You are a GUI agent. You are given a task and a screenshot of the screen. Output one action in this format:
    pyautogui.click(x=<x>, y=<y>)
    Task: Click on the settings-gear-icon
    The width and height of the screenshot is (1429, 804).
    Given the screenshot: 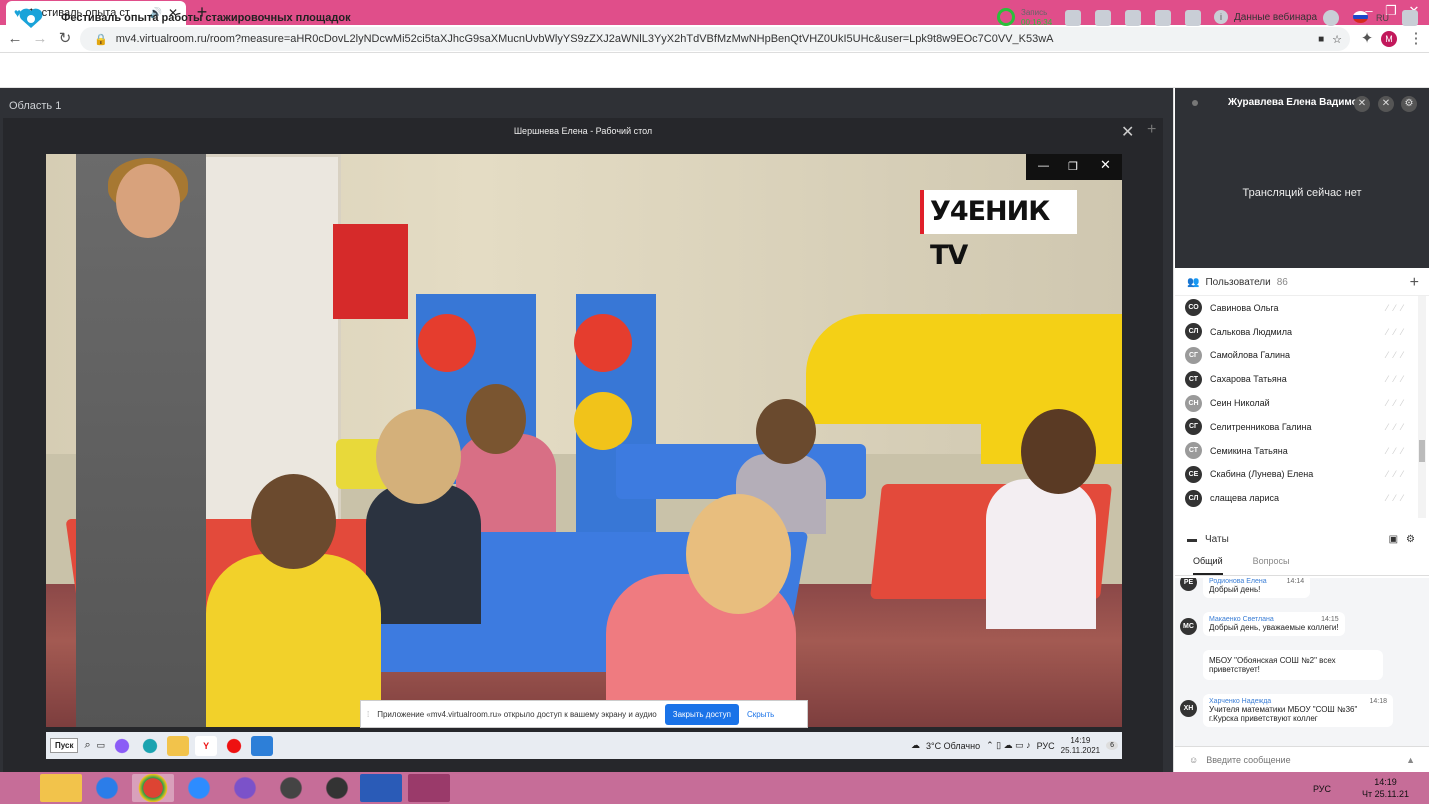 What is the action you would take?
    pyautogui.click(x=1331, y=18)
    